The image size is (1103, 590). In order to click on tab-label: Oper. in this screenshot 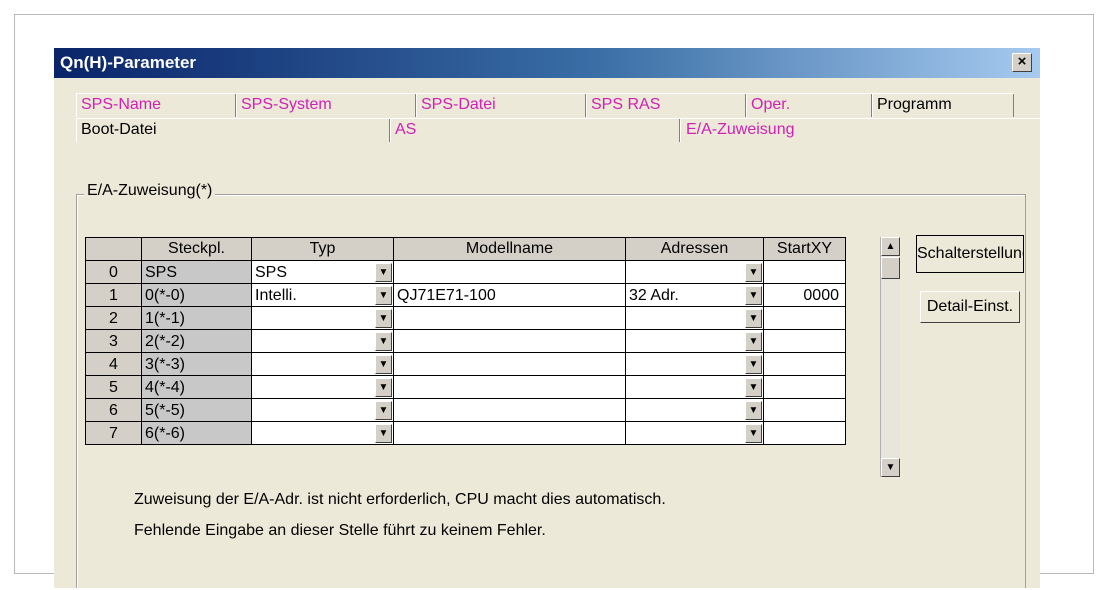, I will do `click(771, 104)`.